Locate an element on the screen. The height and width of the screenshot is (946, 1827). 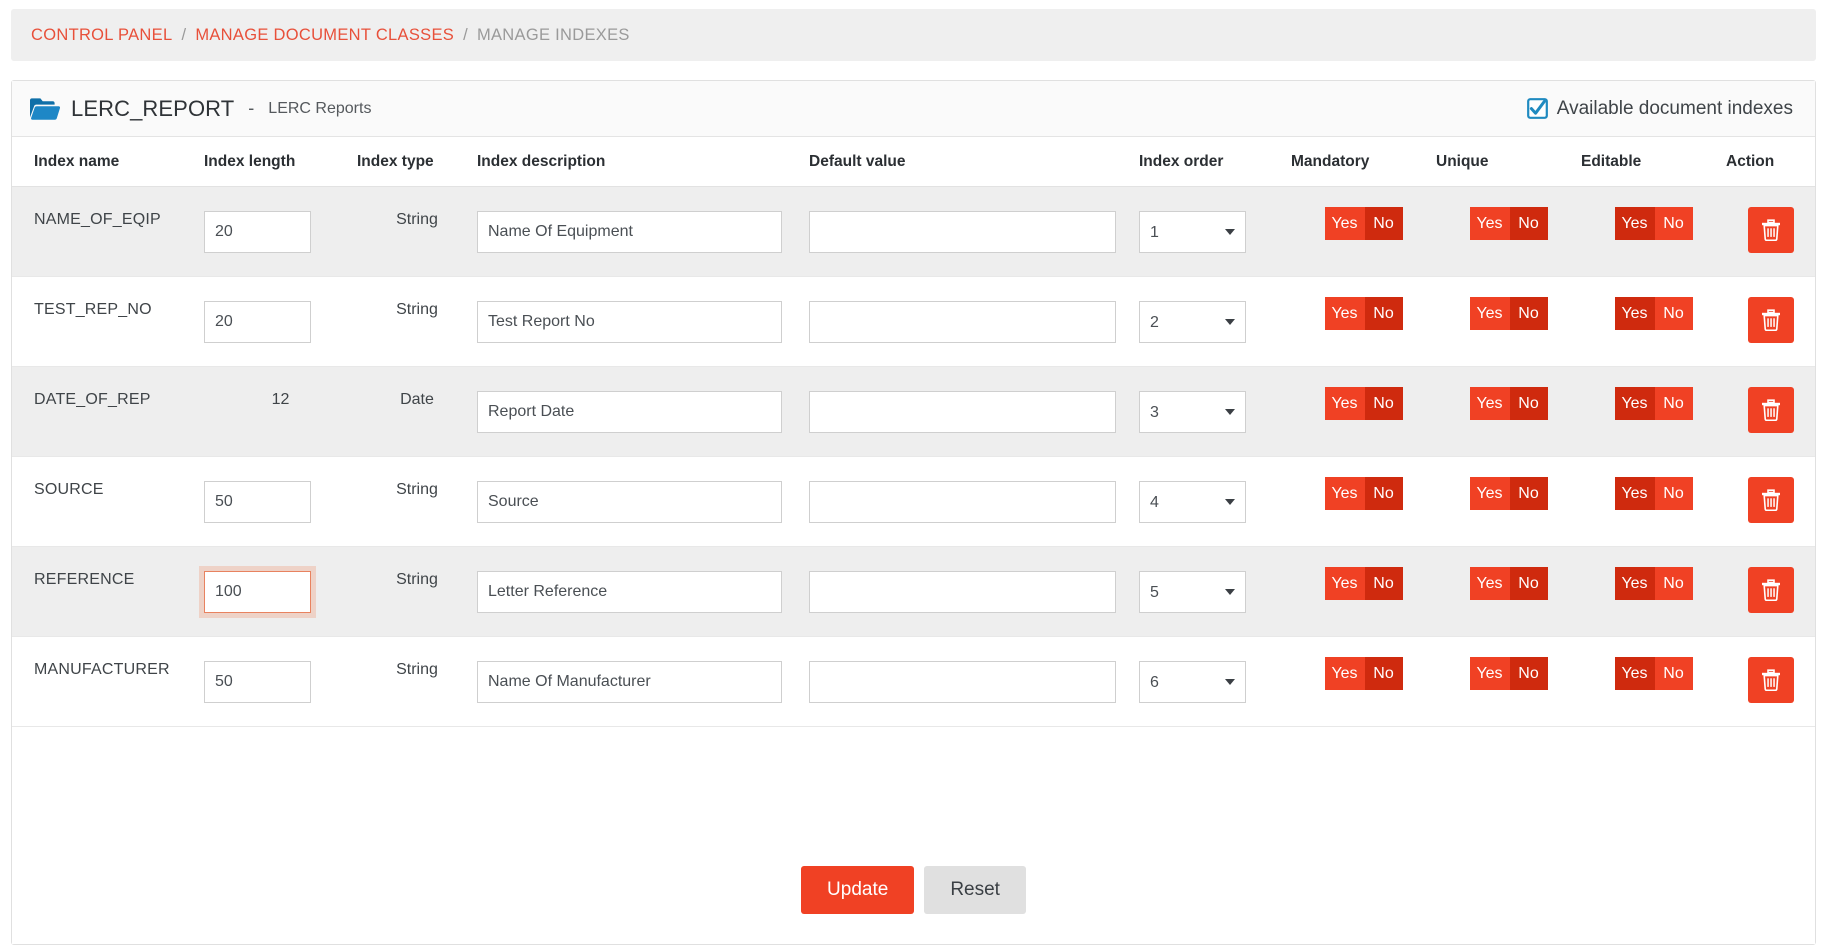
reset-button: Reset is located at coordinates (975, 890).